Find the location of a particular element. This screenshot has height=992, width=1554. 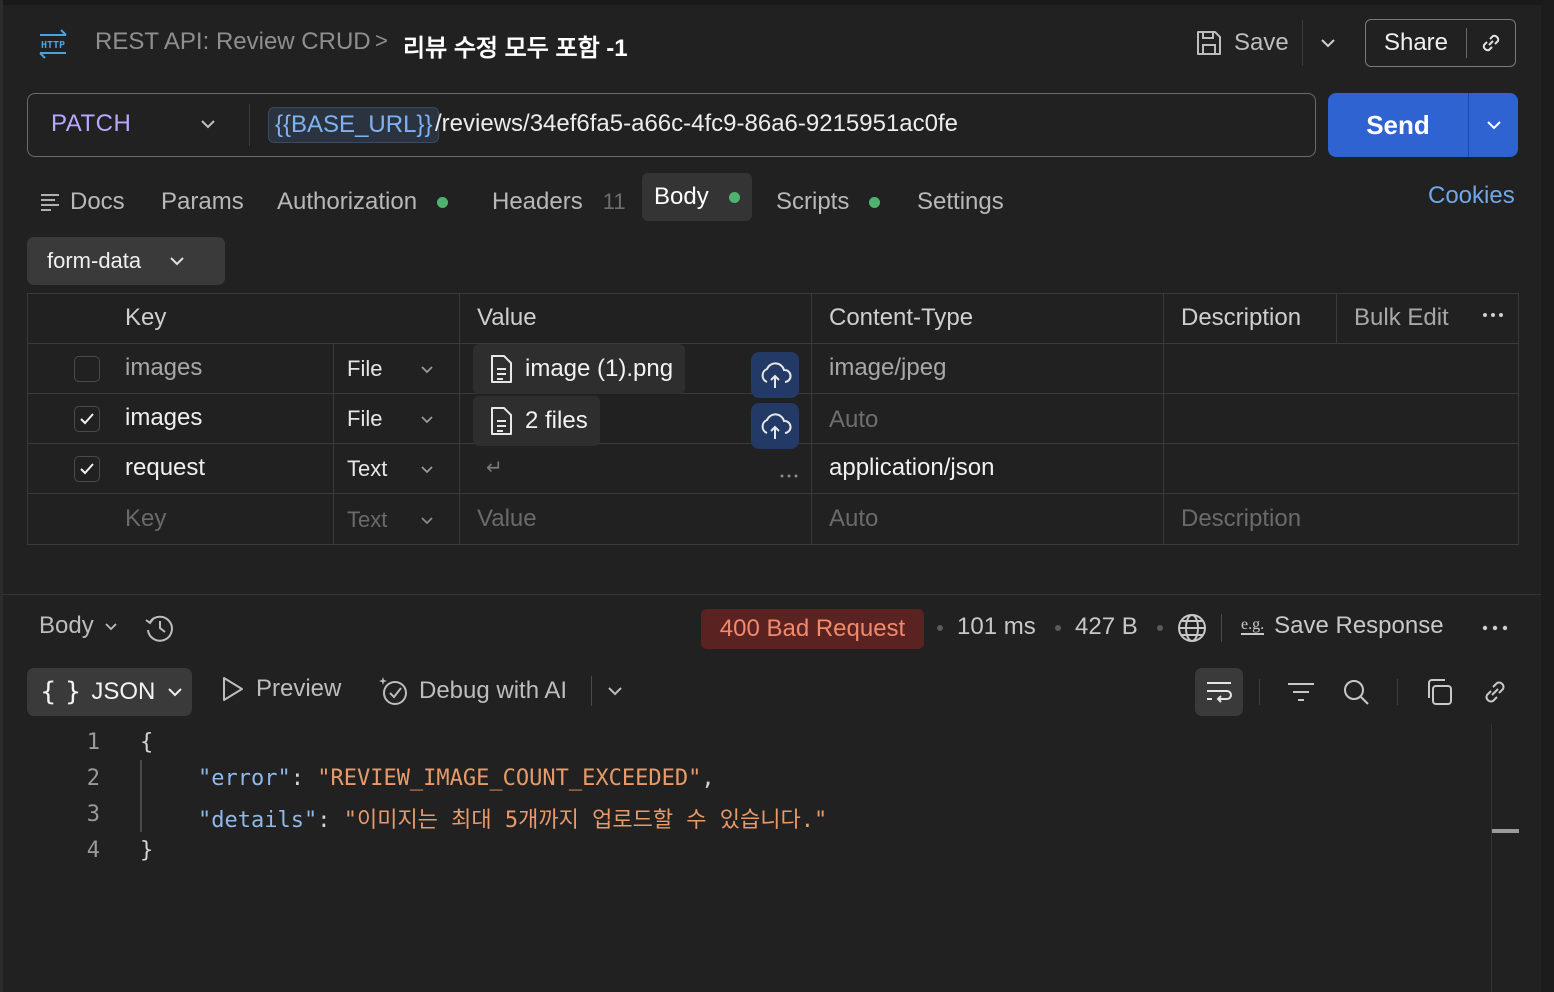

more-horizontal-icon is located at coordinates (1493, 315).